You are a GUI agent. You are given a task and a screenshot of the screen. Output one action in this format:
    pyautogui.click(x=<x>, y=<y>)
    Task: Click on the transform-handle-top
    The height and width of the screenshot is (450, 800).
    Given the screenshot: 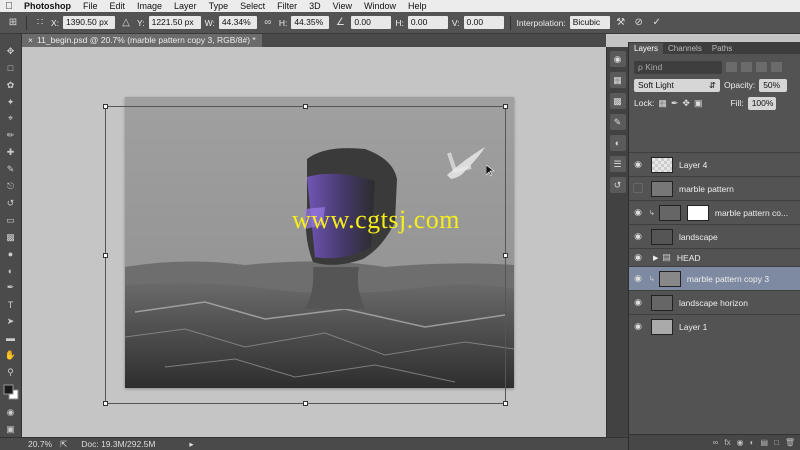 What is the action you would take?
    pyautogui.click(x=305, y=106)
    